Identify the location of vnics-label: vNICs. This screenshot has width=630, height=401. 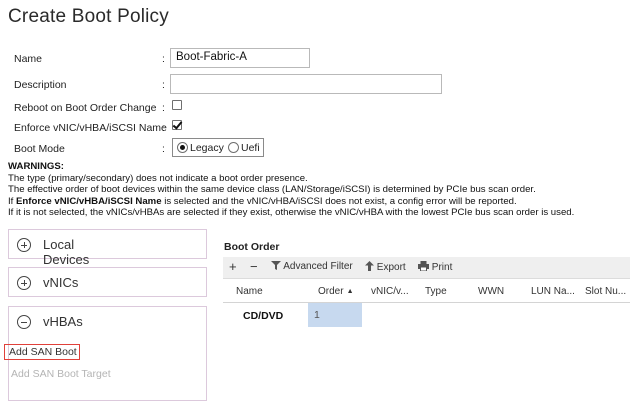
(61, 282).